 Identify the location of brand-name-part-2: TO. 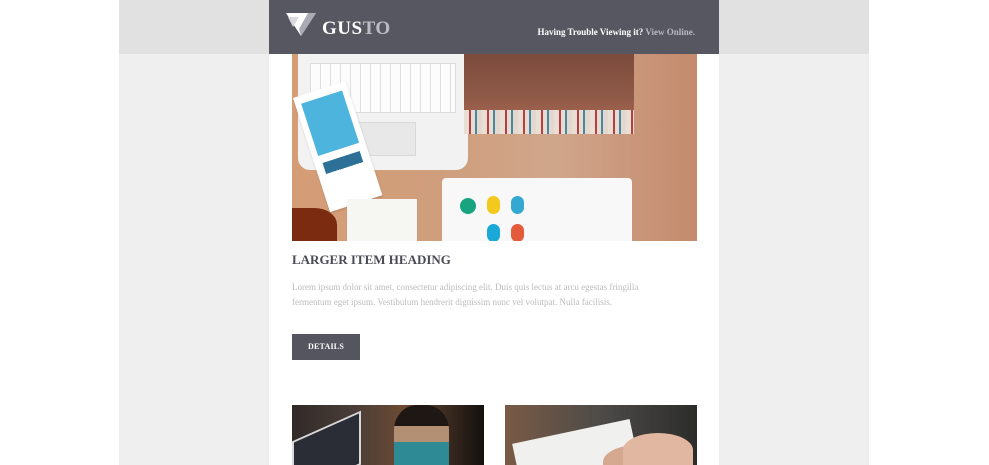
(376, 28).